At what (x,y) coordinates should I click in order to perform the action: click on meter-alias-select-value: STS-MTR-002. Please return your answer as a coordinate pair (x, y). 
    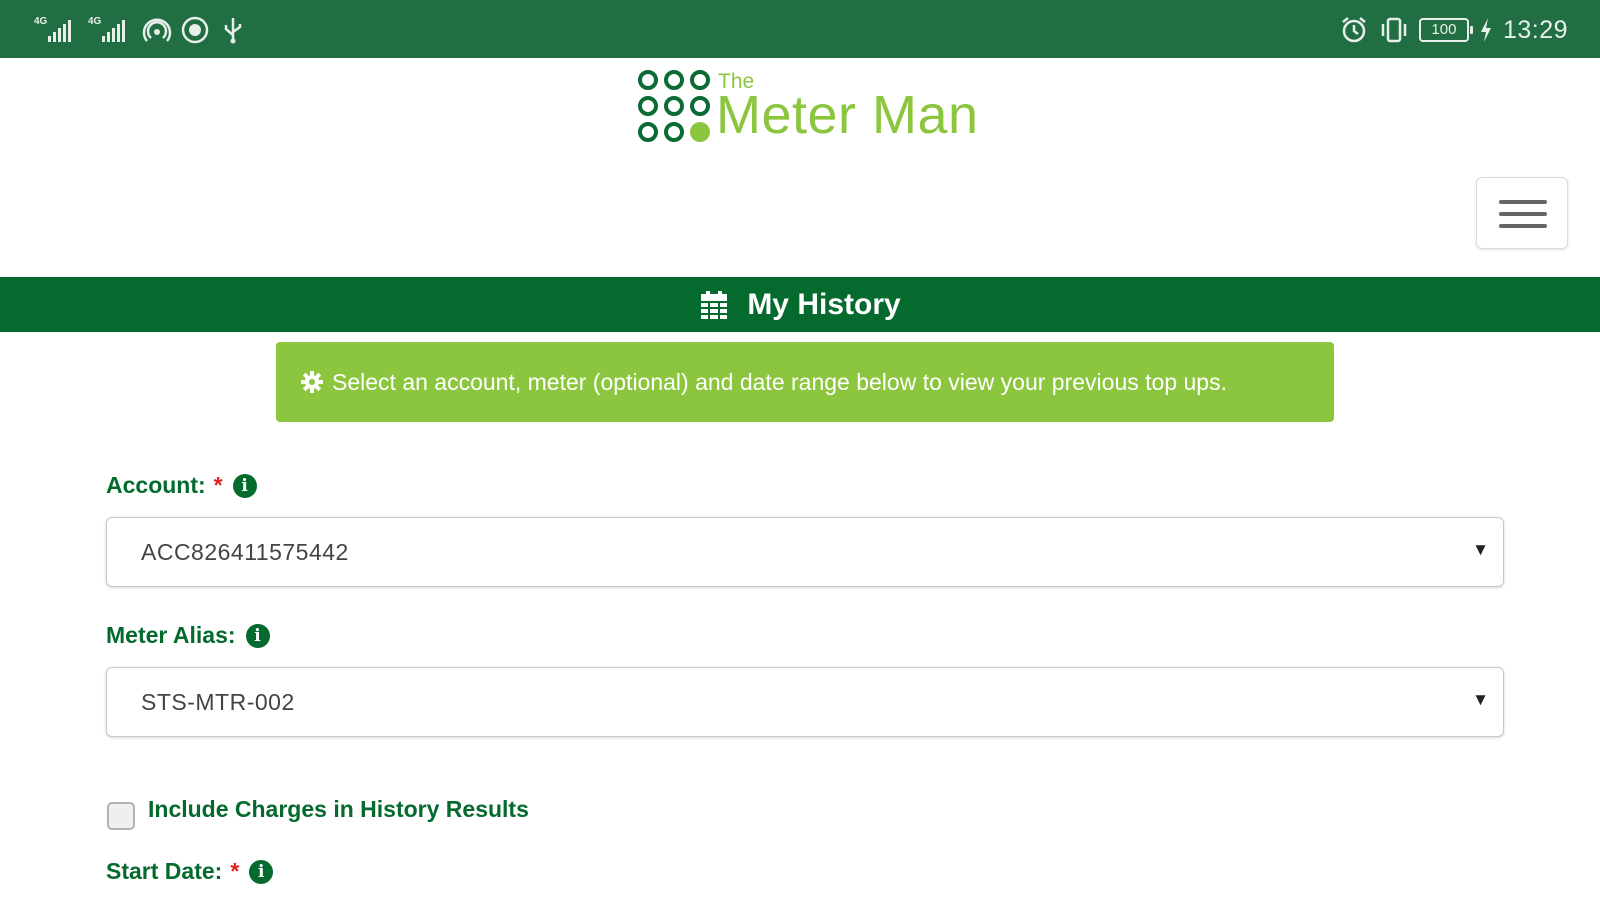
    Looking at the image, I should click on (218, 702).